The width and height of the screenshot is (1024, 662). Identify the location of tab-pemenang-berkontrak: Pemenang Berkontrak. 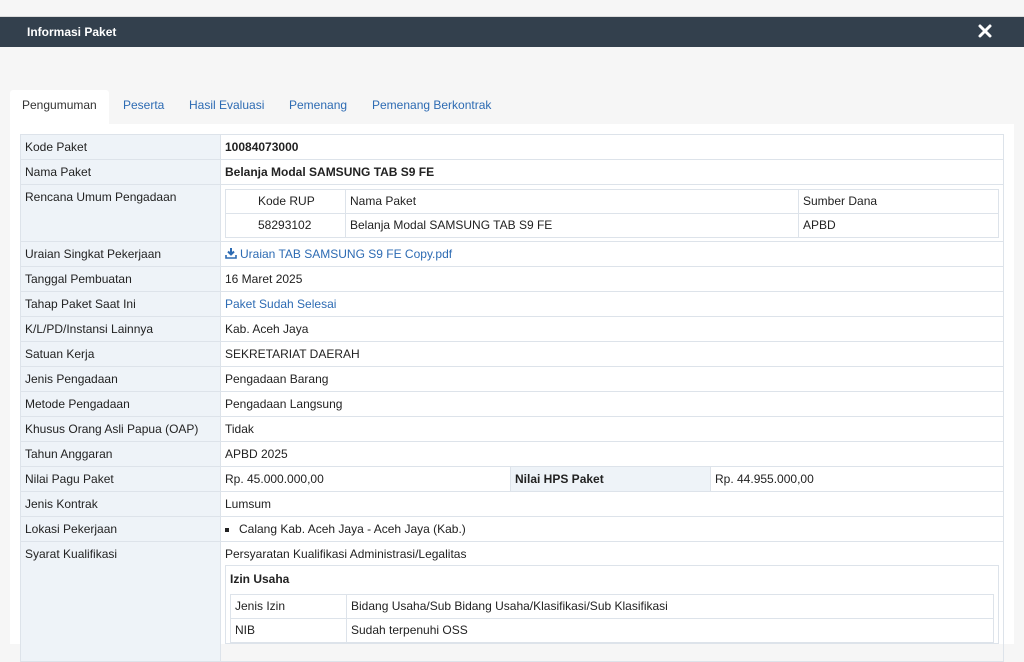
(431, 107).